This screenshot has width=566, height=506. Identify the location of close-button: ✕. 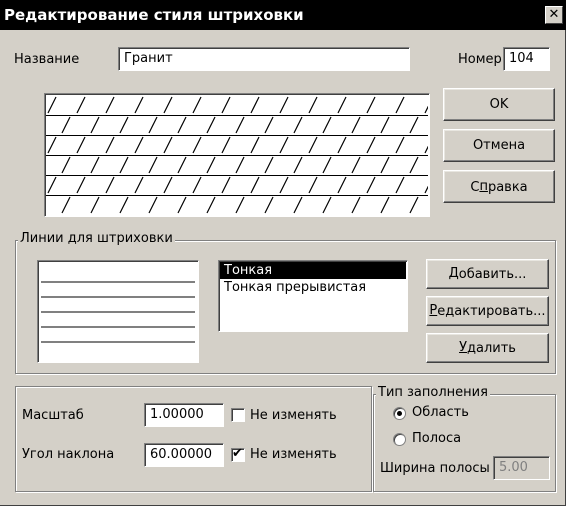
(554, 15).